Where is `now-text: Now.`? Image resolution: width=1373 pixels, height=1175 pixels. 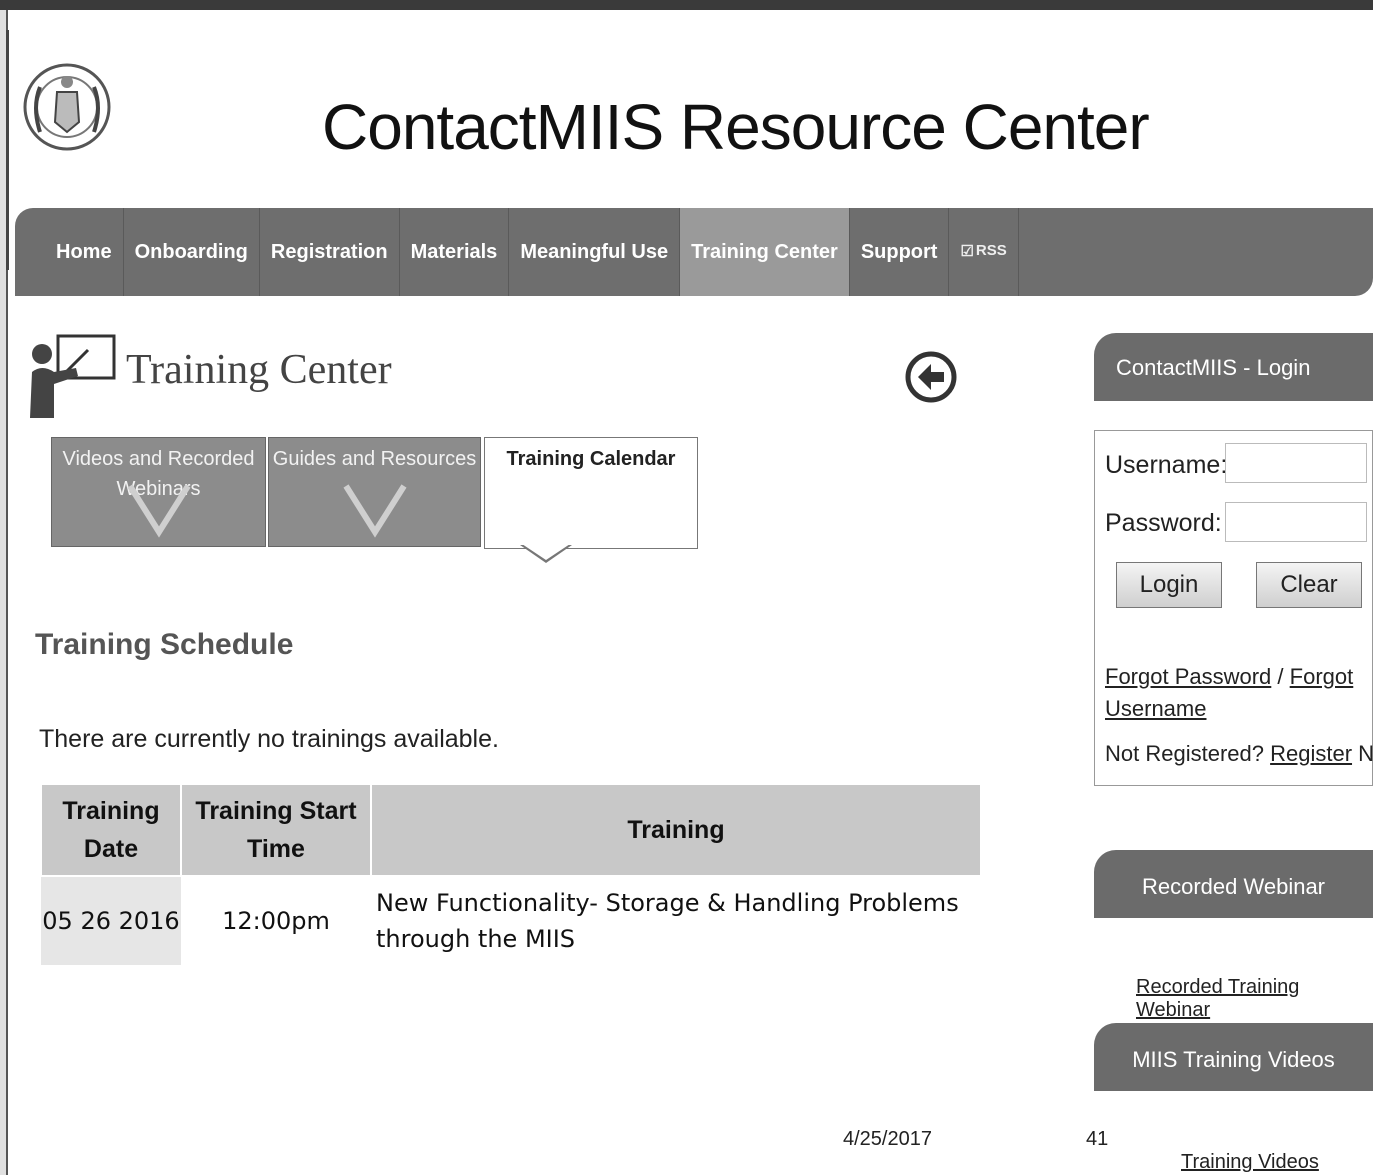
now-text: Now. is located at coordinates (1365, 753).